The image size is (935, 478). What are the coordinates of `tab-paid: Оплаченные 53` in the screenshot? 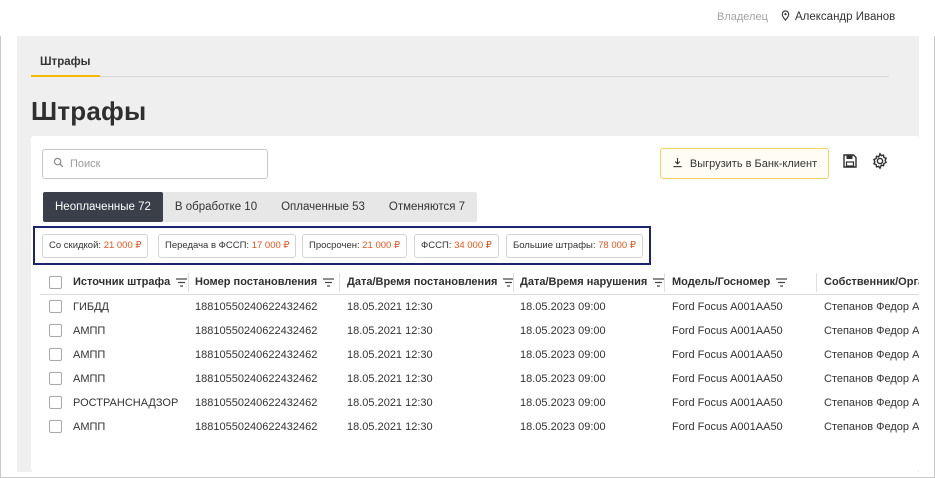 It's located at (323, 207).